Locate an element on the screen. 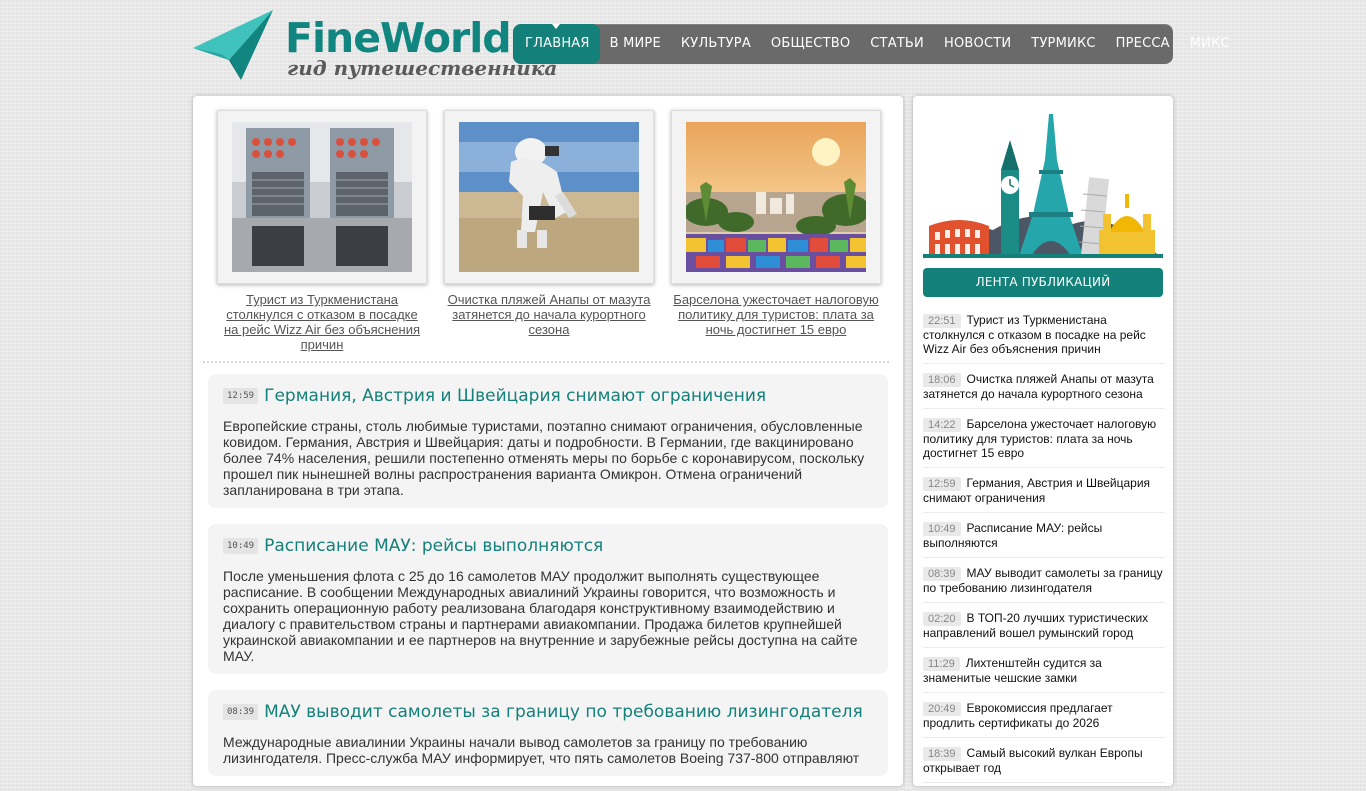 This screenshot has height=791, width=1366. article-title-link: Расписание МАУ: рейсы выполняются is located at coordinates (433, 546).